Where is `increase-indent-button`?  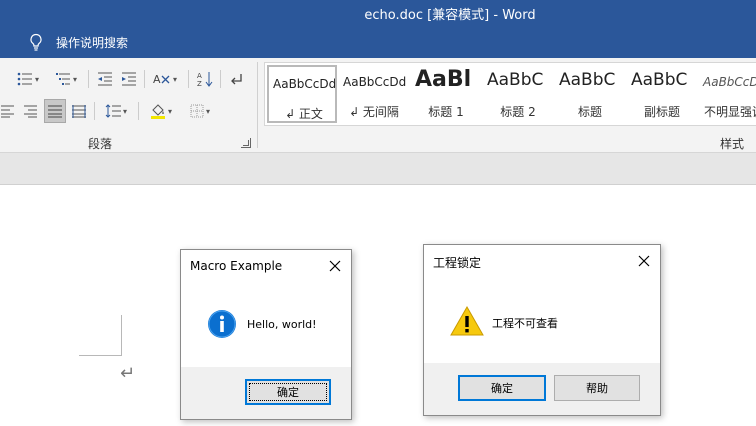
increase-indent-button is located at coordinates (129, 79).